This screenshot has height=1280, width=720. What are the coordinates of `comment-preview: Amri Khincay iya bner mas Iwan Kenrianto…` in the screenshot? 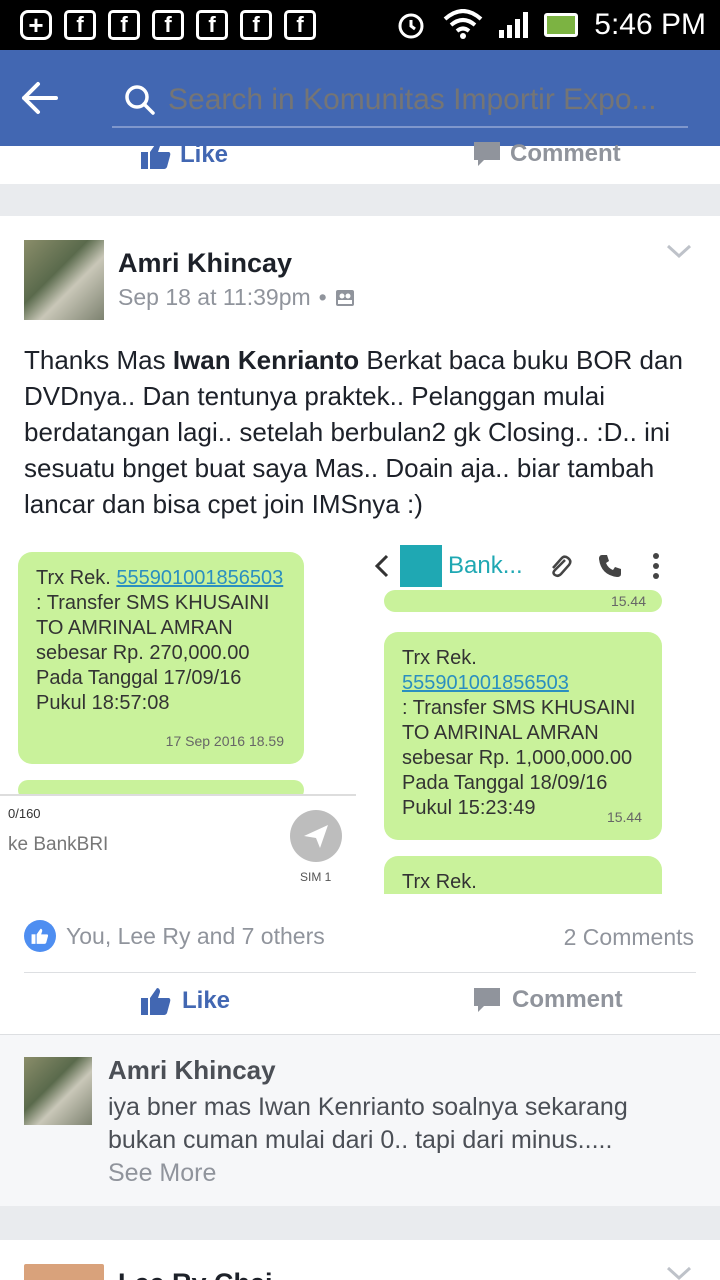 It's located at (360, 1120).